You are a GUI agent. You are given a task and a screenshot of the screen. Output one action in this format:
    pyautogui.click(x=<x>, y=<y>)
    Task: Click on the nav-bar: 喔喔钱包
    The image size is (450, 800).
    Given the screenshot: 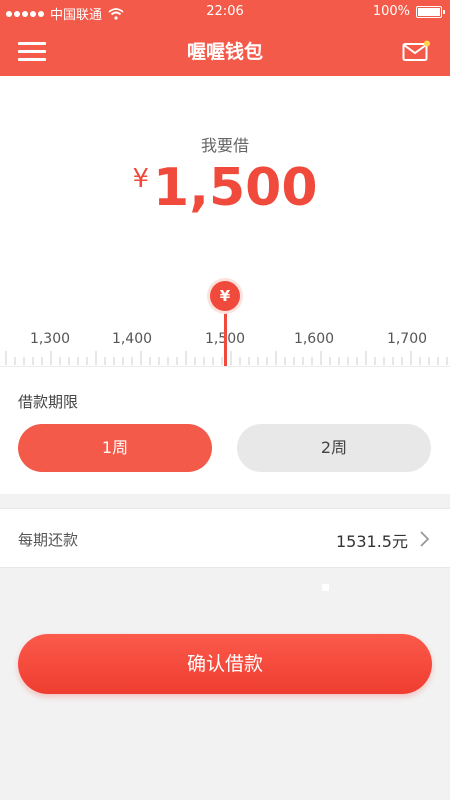 What is the action you would take?
    pyautogui.click(x=225, y=50)
    